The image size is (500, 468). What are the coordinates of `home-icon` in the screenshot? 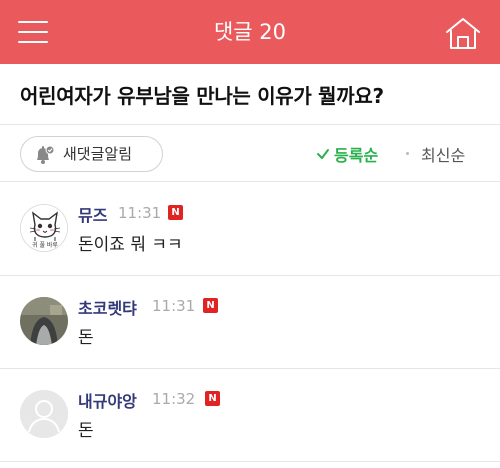 It's located at (463, 33).